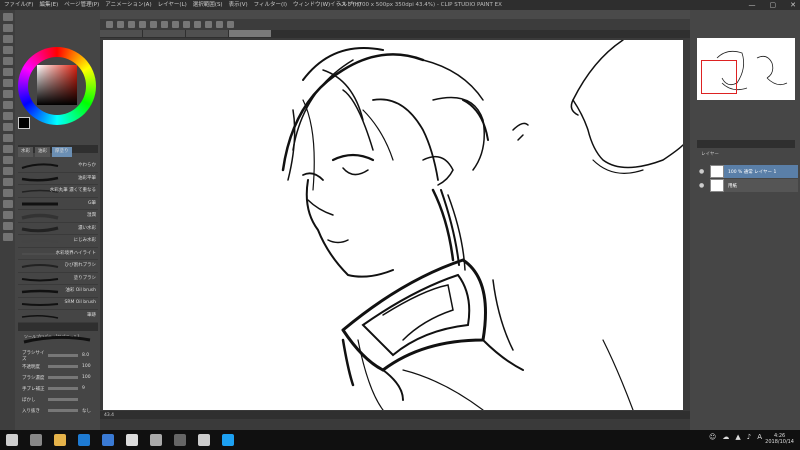 The image size is (800, 450). I want to click on snap-icon, so click(208, 24).